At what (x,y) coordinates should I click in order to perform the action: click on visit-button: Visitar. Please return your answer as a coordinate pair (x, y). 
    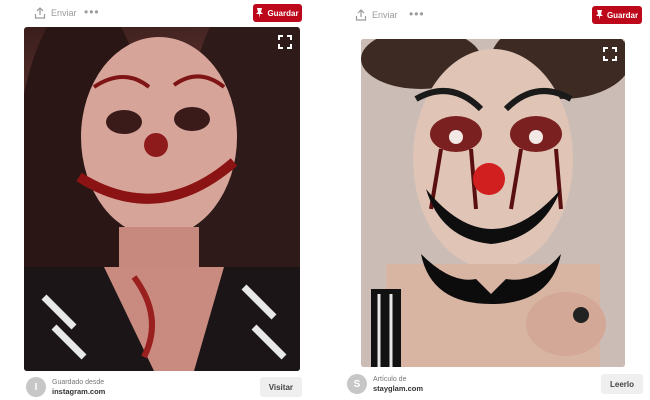
    Looking at the image, I should click on (280, 387).